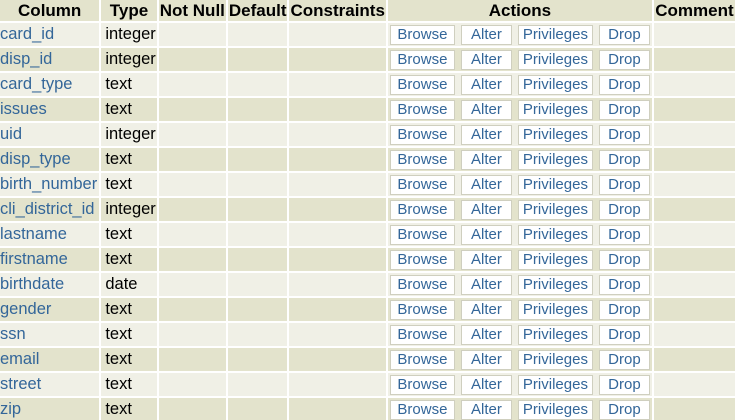 The image size is (737, 420). Describe the element at coordinates (47, 209) in the screenshot. I see `column-name-link: cli_district_id` at that location.